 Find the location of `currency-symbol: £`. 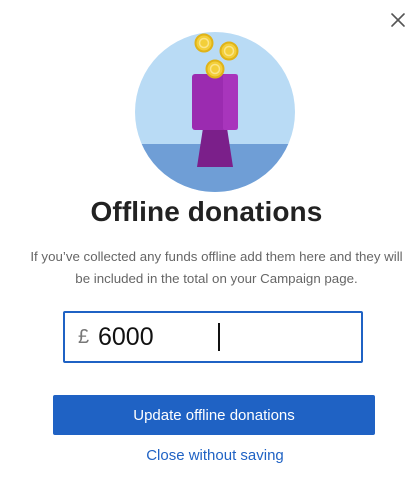

currency-symbol: £ is located at coordinates (84, 336).